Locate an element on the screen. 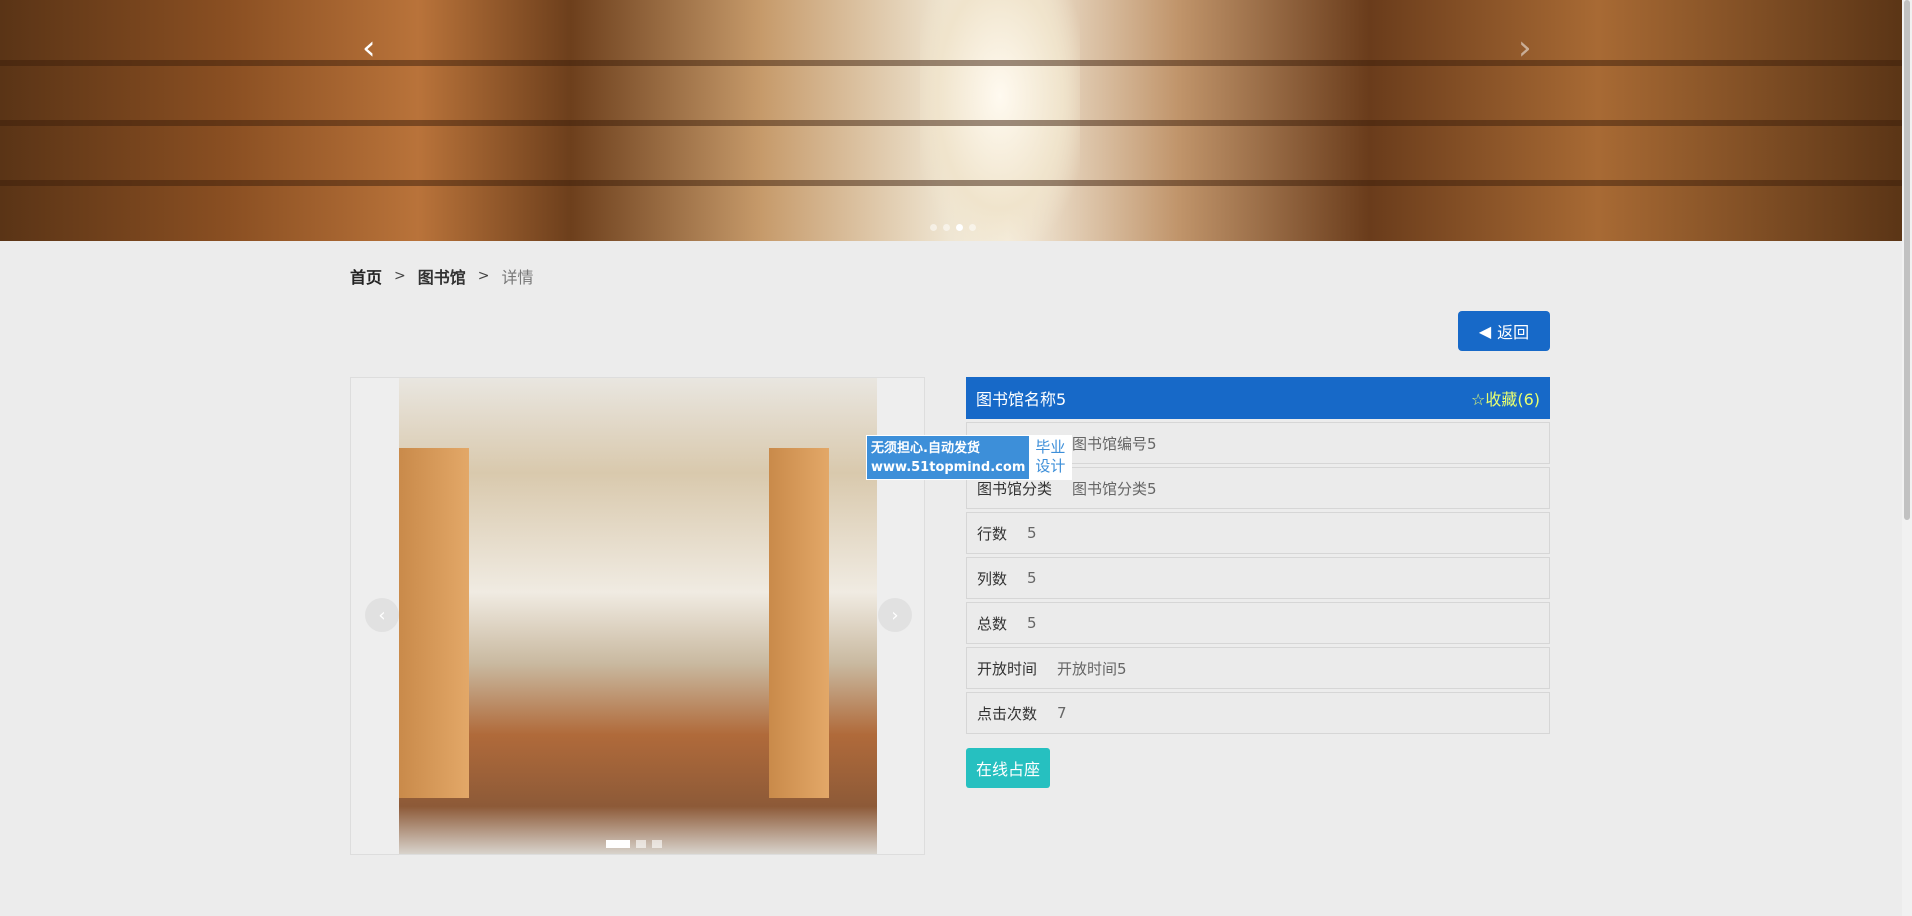  gallery-next-icon: › is located at coordinates (895, 615).